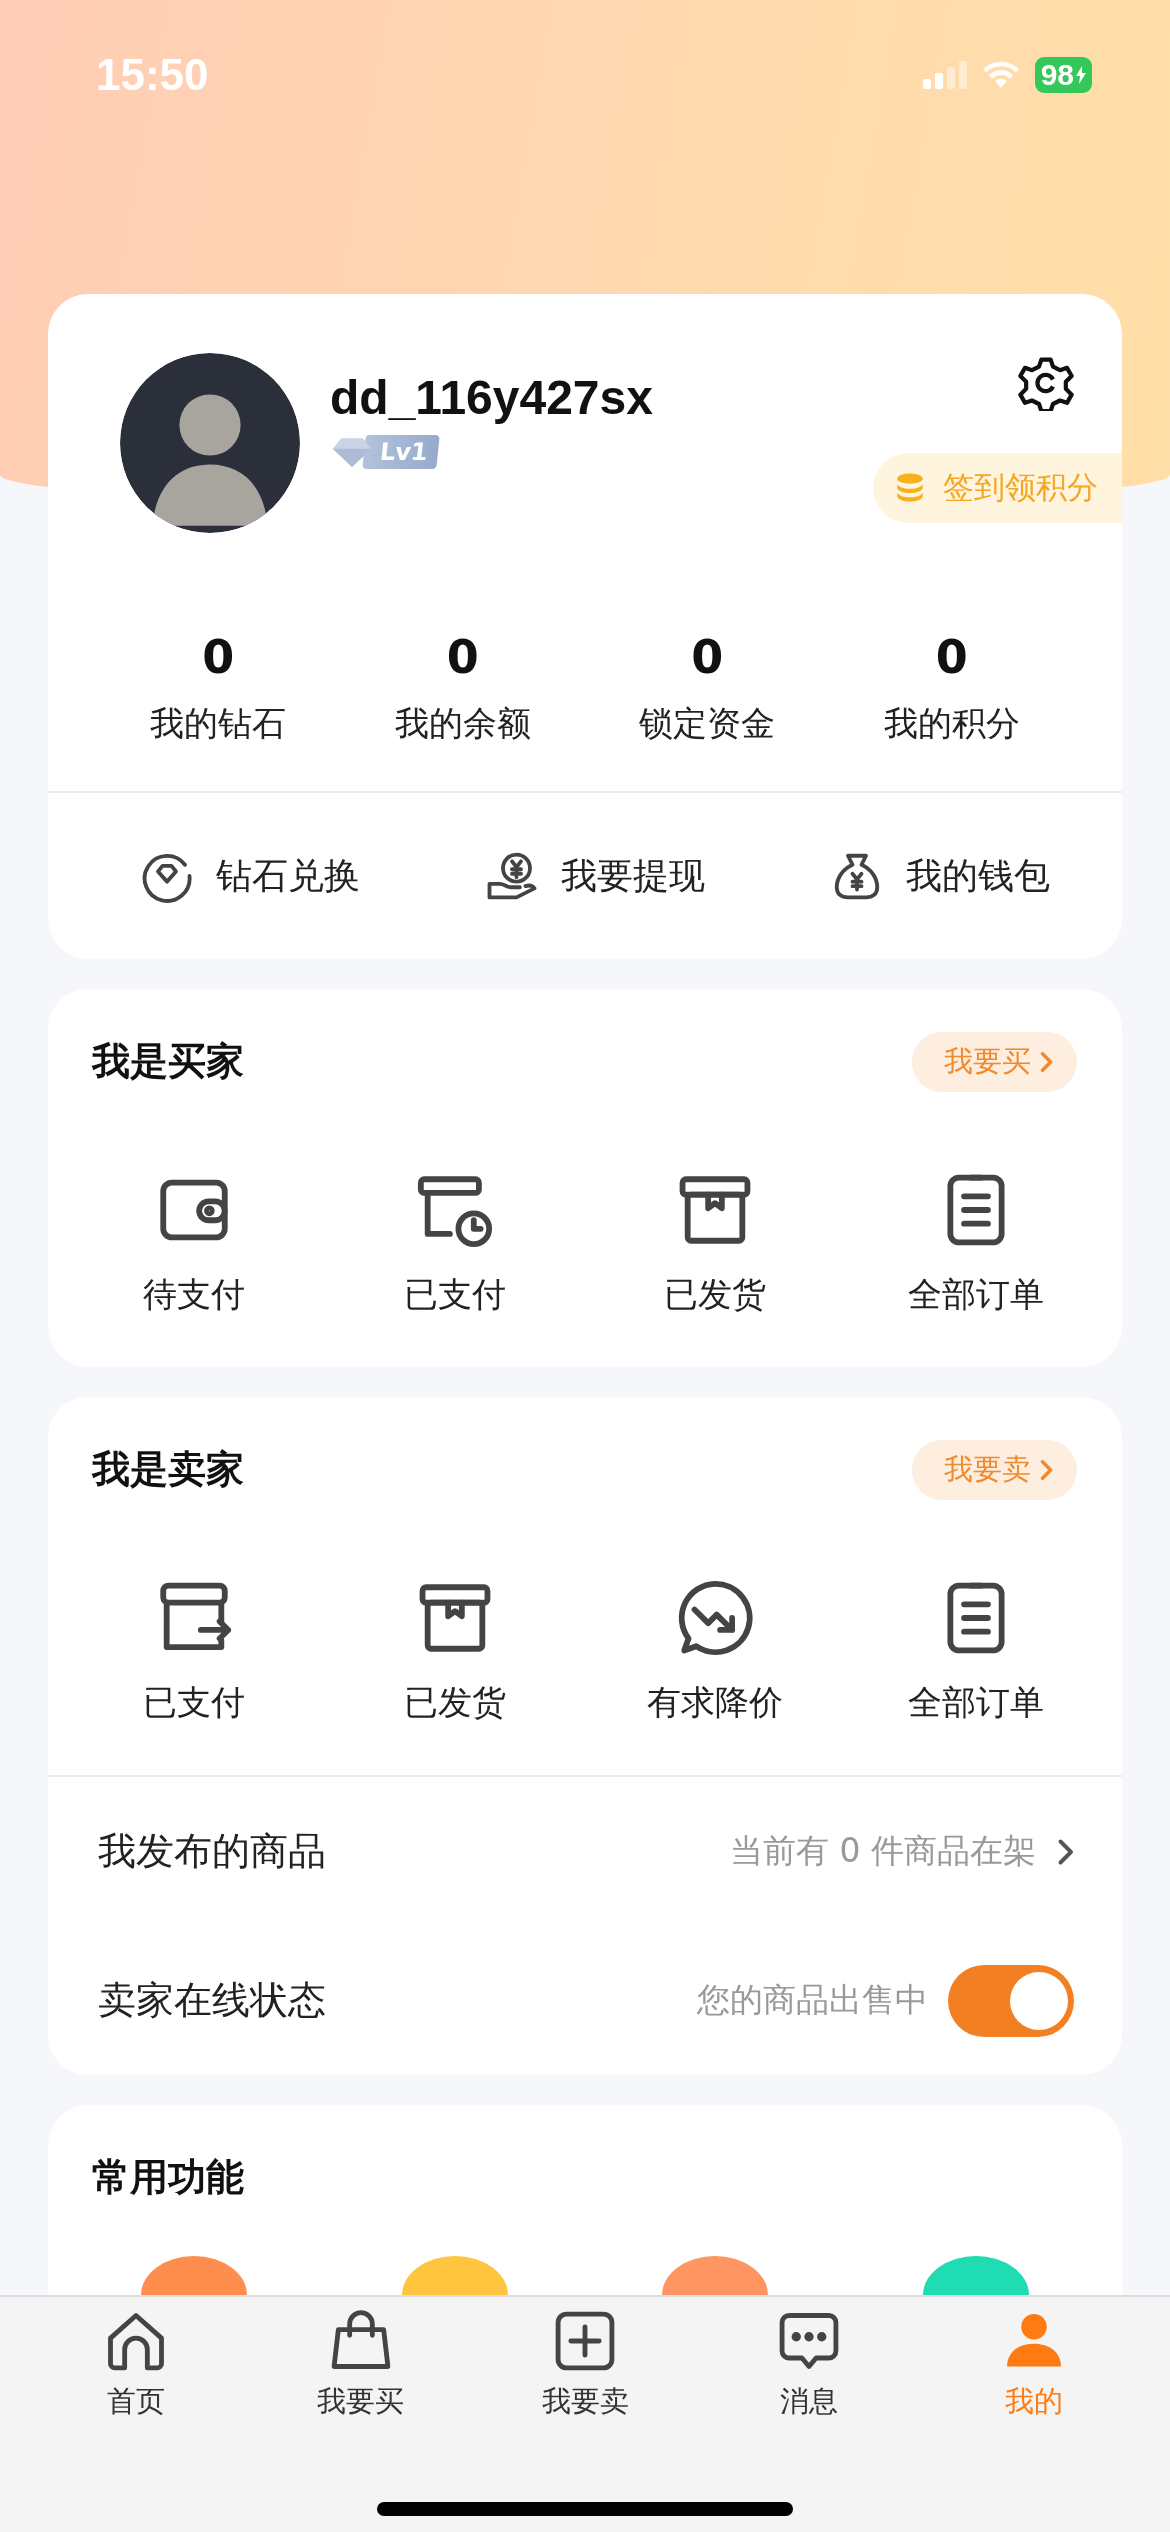 This screenshot has width=1170, height=2532. I want to click on stat-label: 我的积分, so click(951, 723).